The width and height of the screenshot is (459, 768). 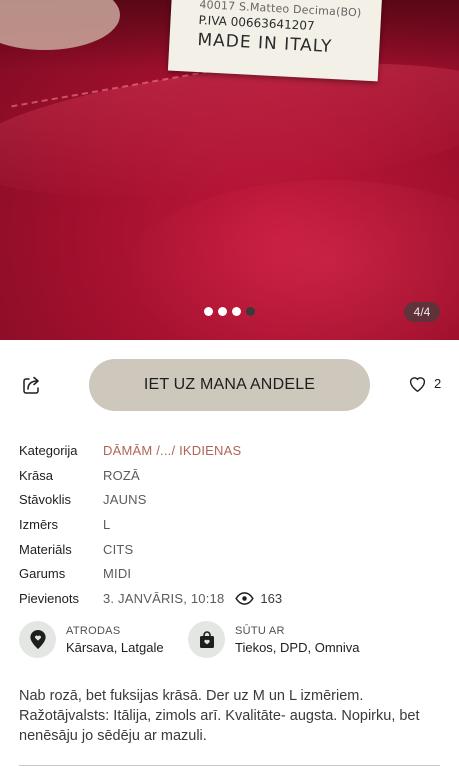 I want to click on gallery-counter: 4/4, so click(x=422, y=312).